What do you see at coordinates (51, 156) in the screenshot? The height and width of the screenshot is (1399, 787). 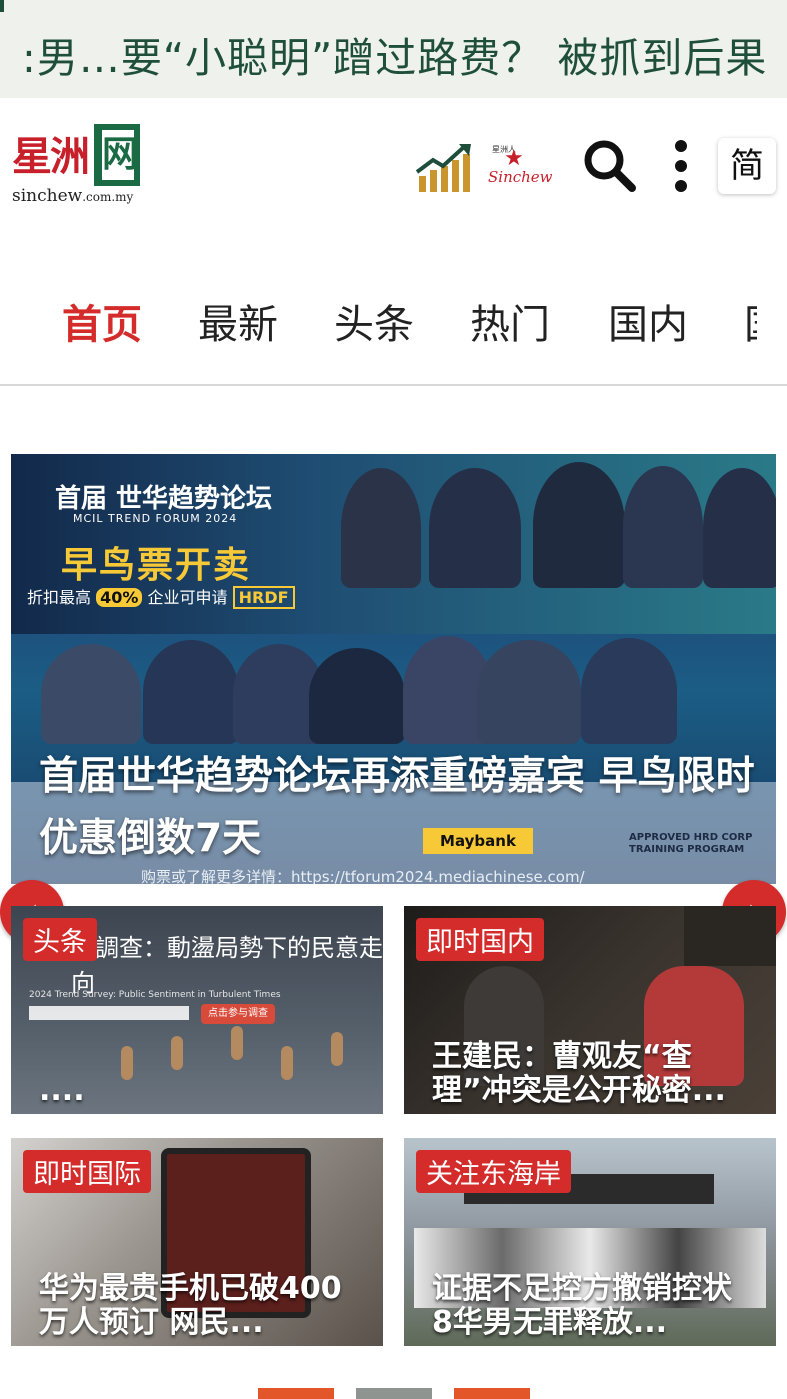 I see `logo-chinese: 星洲` at bounding box center [51, 156].